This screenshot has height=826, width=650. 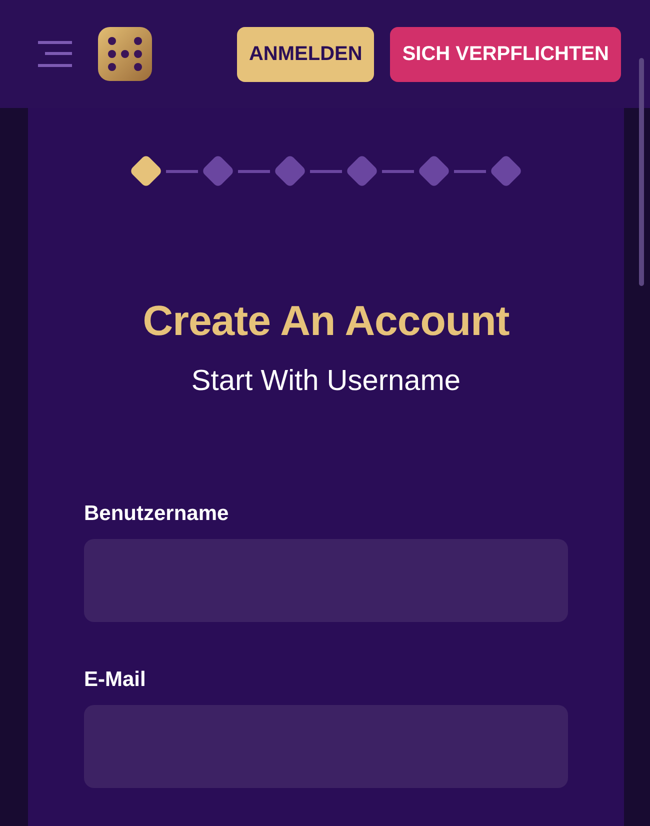 I want to click on page-title: Create An Account, so click(x=326, y=321).